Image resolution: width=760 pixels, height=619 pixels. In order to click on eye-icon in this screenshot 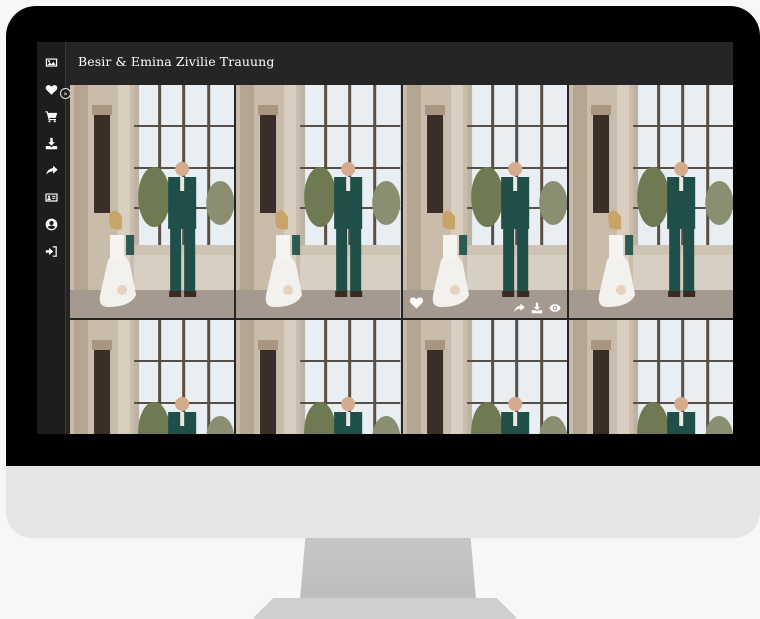, I will do `click(555, 308)`.